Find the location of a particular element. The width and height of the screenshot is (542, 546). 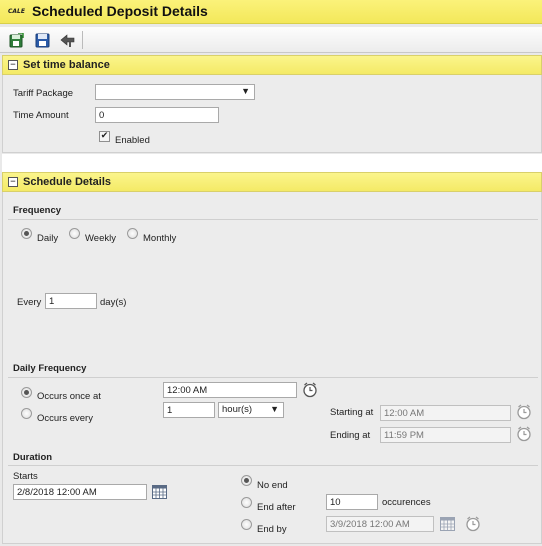

occurs-every-radio is located at coordinates (26, 413).